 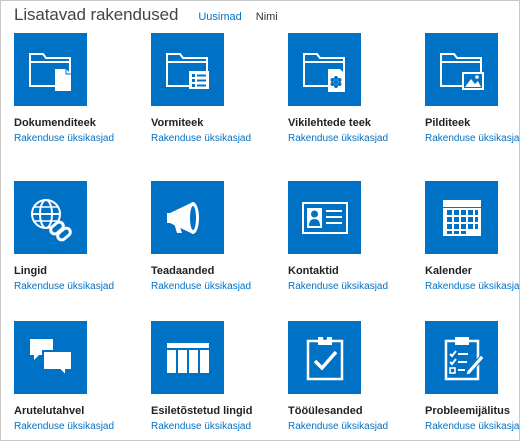 I want to click on tasks-icon, so click(x=324, y=357).